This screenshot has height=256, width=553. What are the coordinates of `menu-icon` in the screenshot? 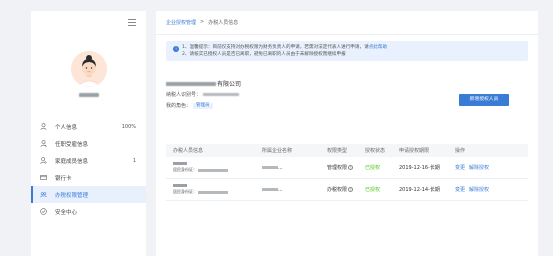 It's located at (132, 22).